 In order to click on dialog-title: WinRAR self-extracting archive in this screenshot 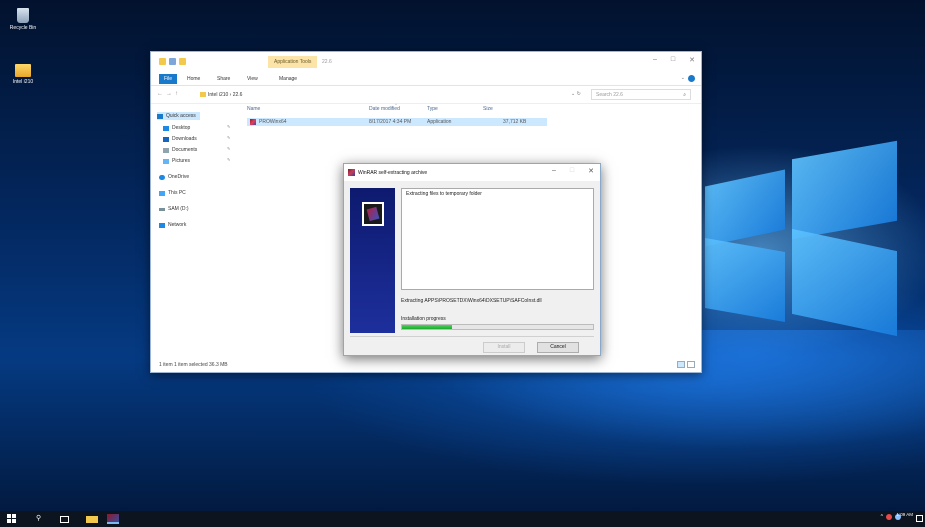, I will do `click(393, 173)`.